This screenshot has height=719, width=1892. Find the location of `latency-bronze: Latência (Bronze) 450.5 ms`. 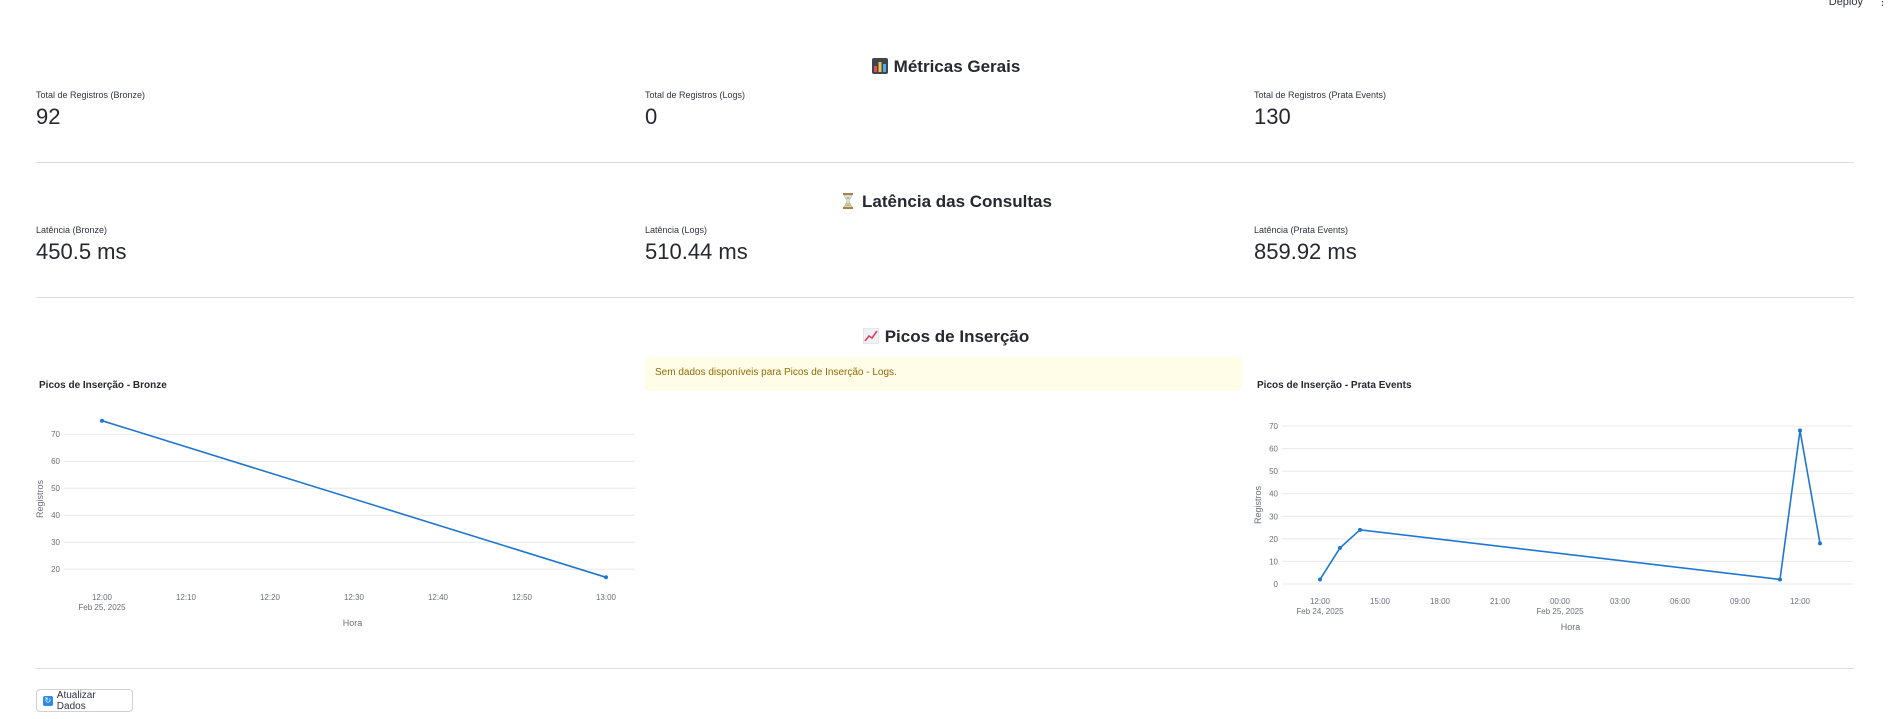

latency-bronze: Latência (Bronze) 450.5 ms is located at coordinates (336, 245).